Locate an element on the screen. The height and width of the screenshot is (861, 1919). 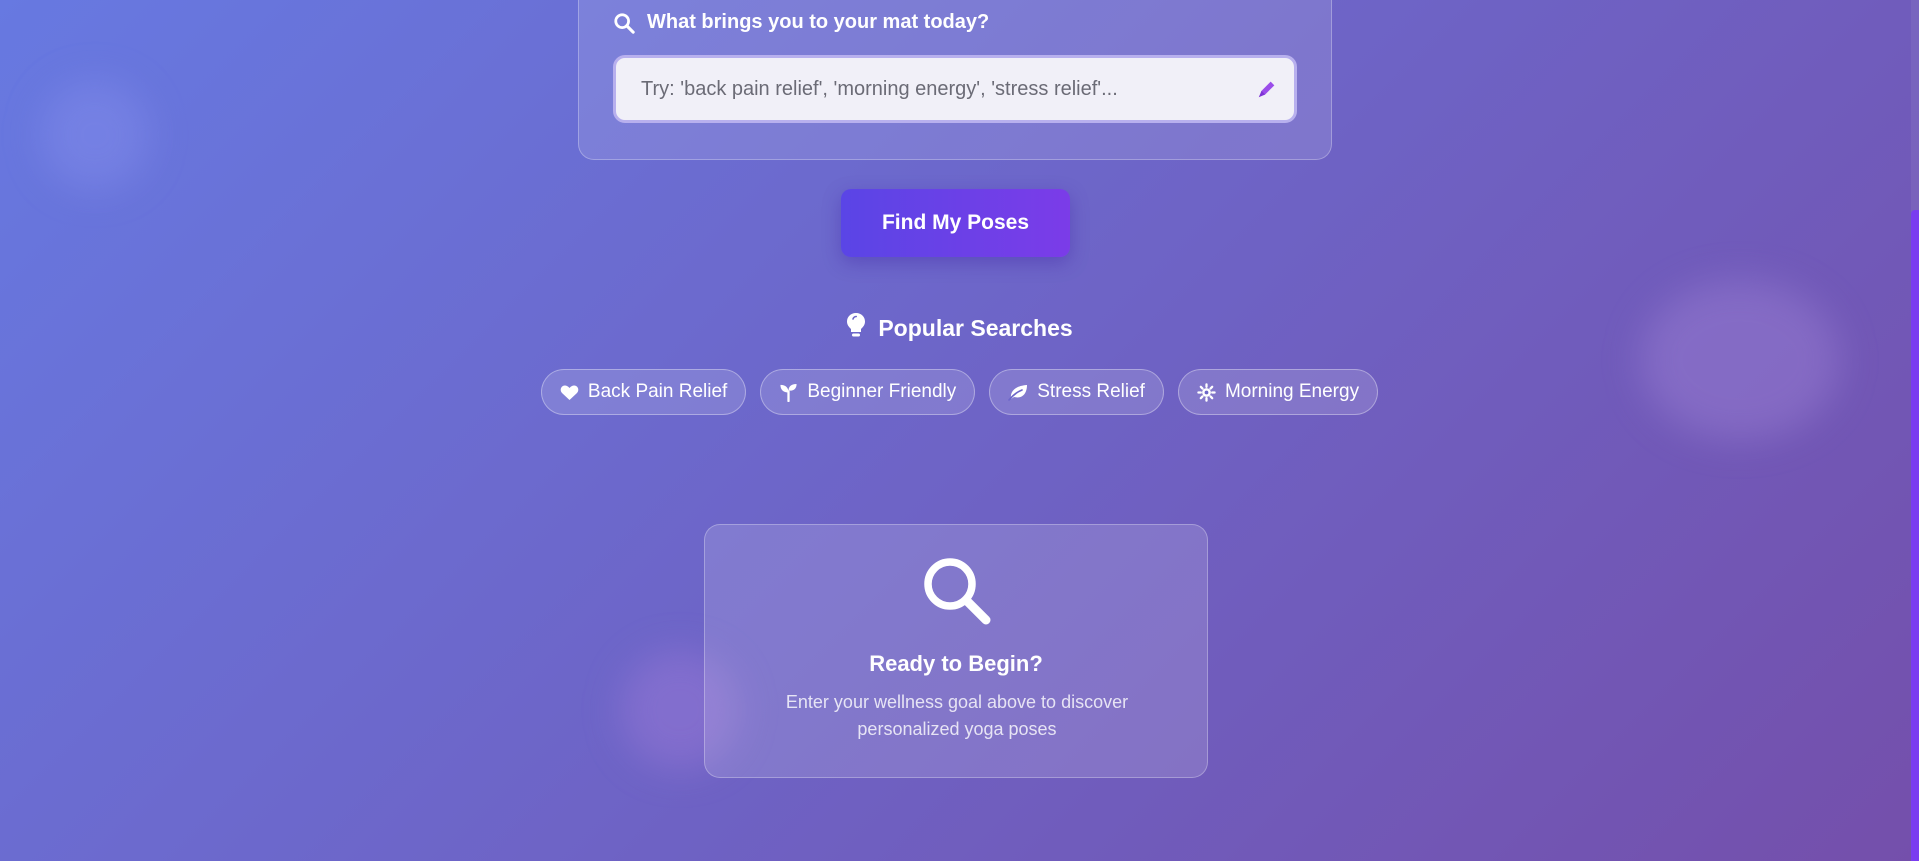
search-card: What brings you to your mat today? is located at coordinates (955, 80).